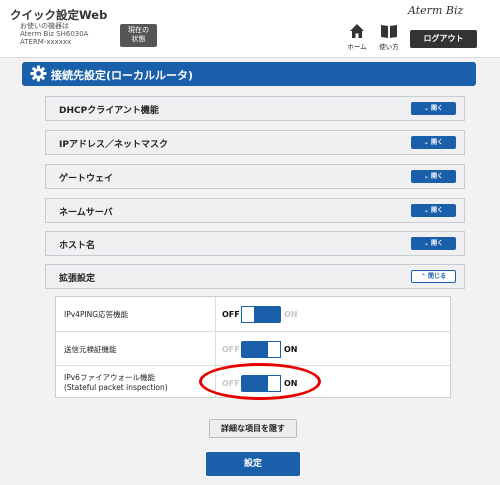  What do you see at coordinates (138, 30) in the screenshot?
I see `current-status-label-1: 現在の` at bounding box center [138, 30].